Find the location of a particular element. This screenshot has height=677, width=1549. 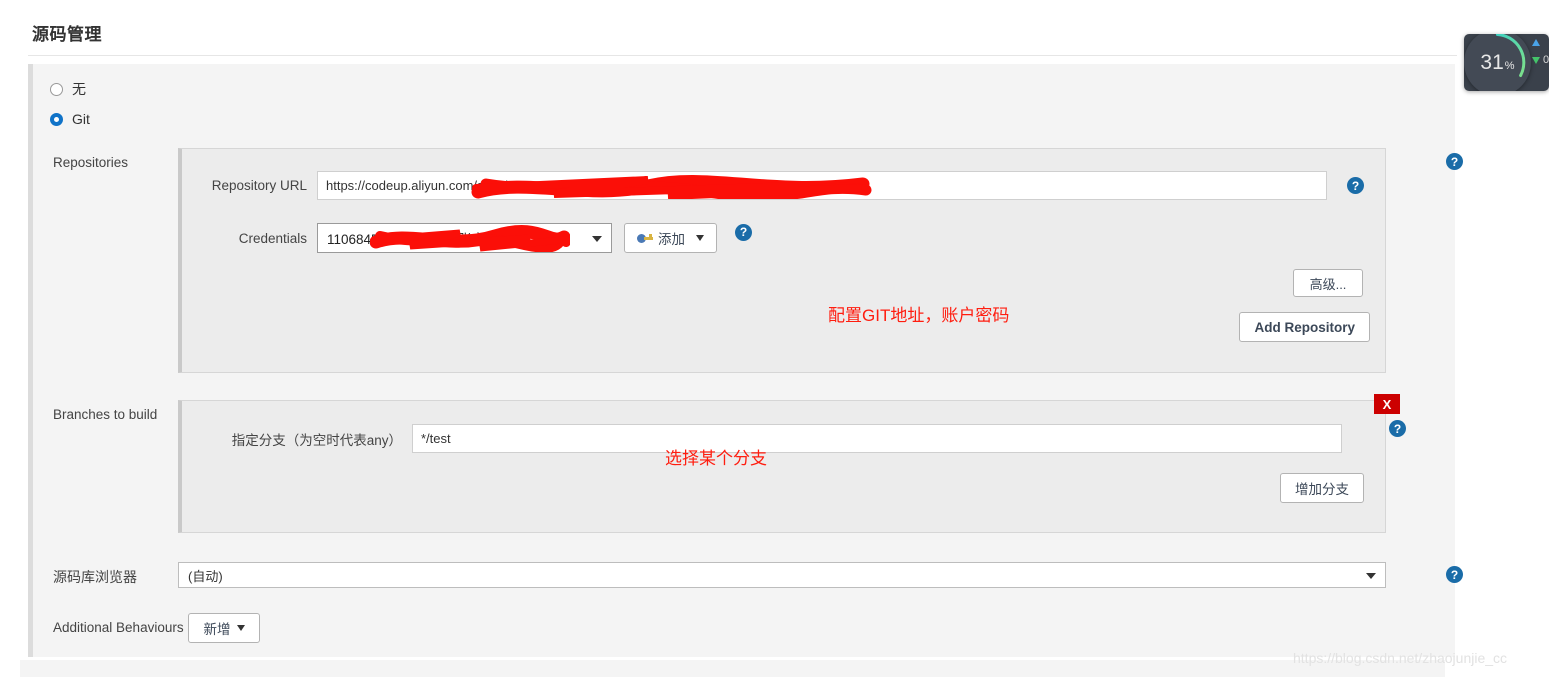

repository-browser-select: (自动) is located at coordinates (782, 575).